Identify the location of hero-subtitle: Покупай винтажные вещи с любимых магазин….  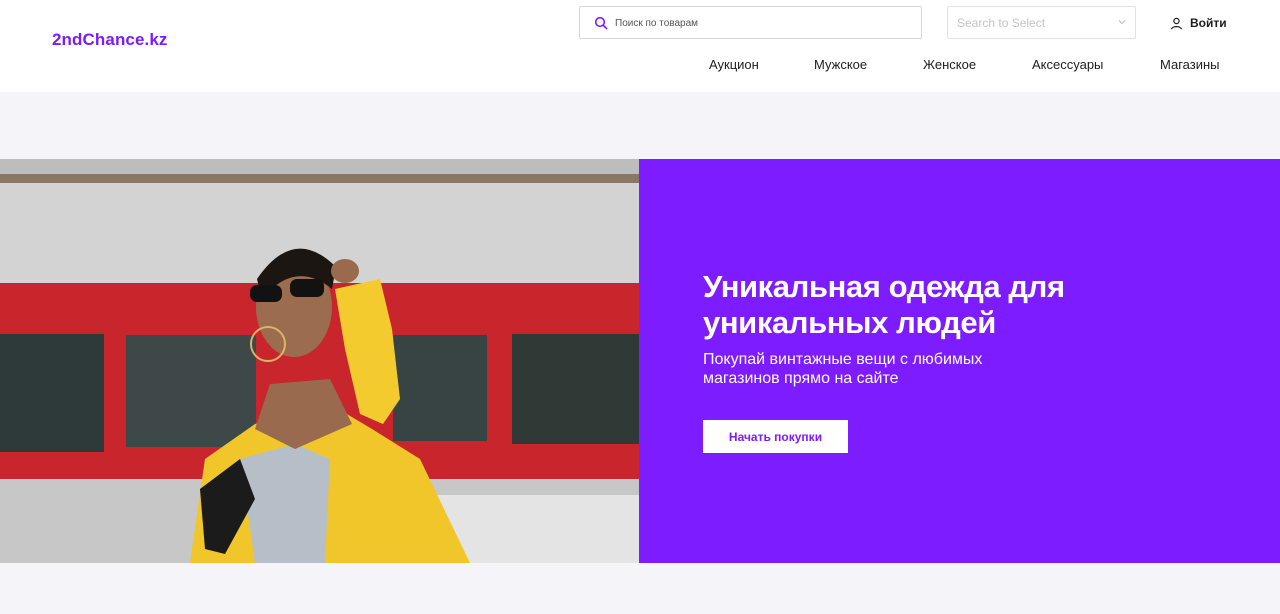
(843, 369).